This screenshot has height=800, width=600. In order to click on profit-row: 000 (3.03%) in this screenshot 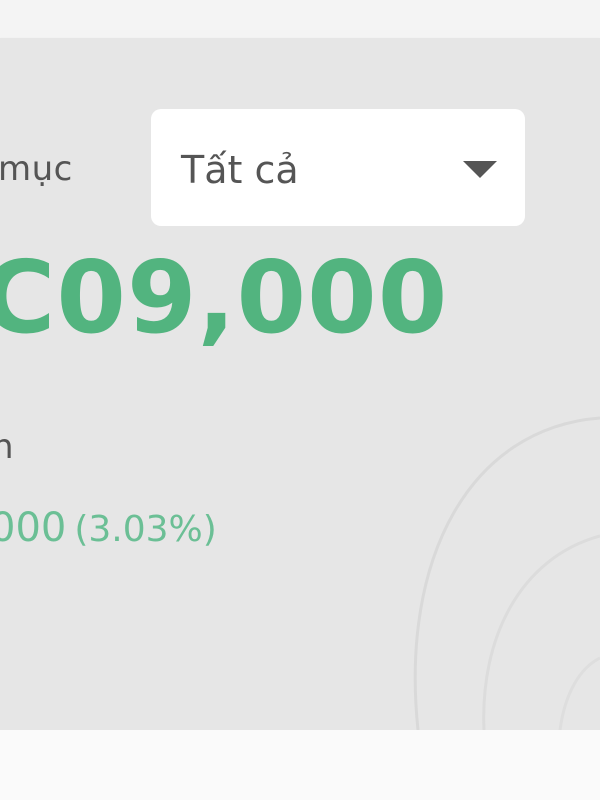, I will do `click(108, 528)`.